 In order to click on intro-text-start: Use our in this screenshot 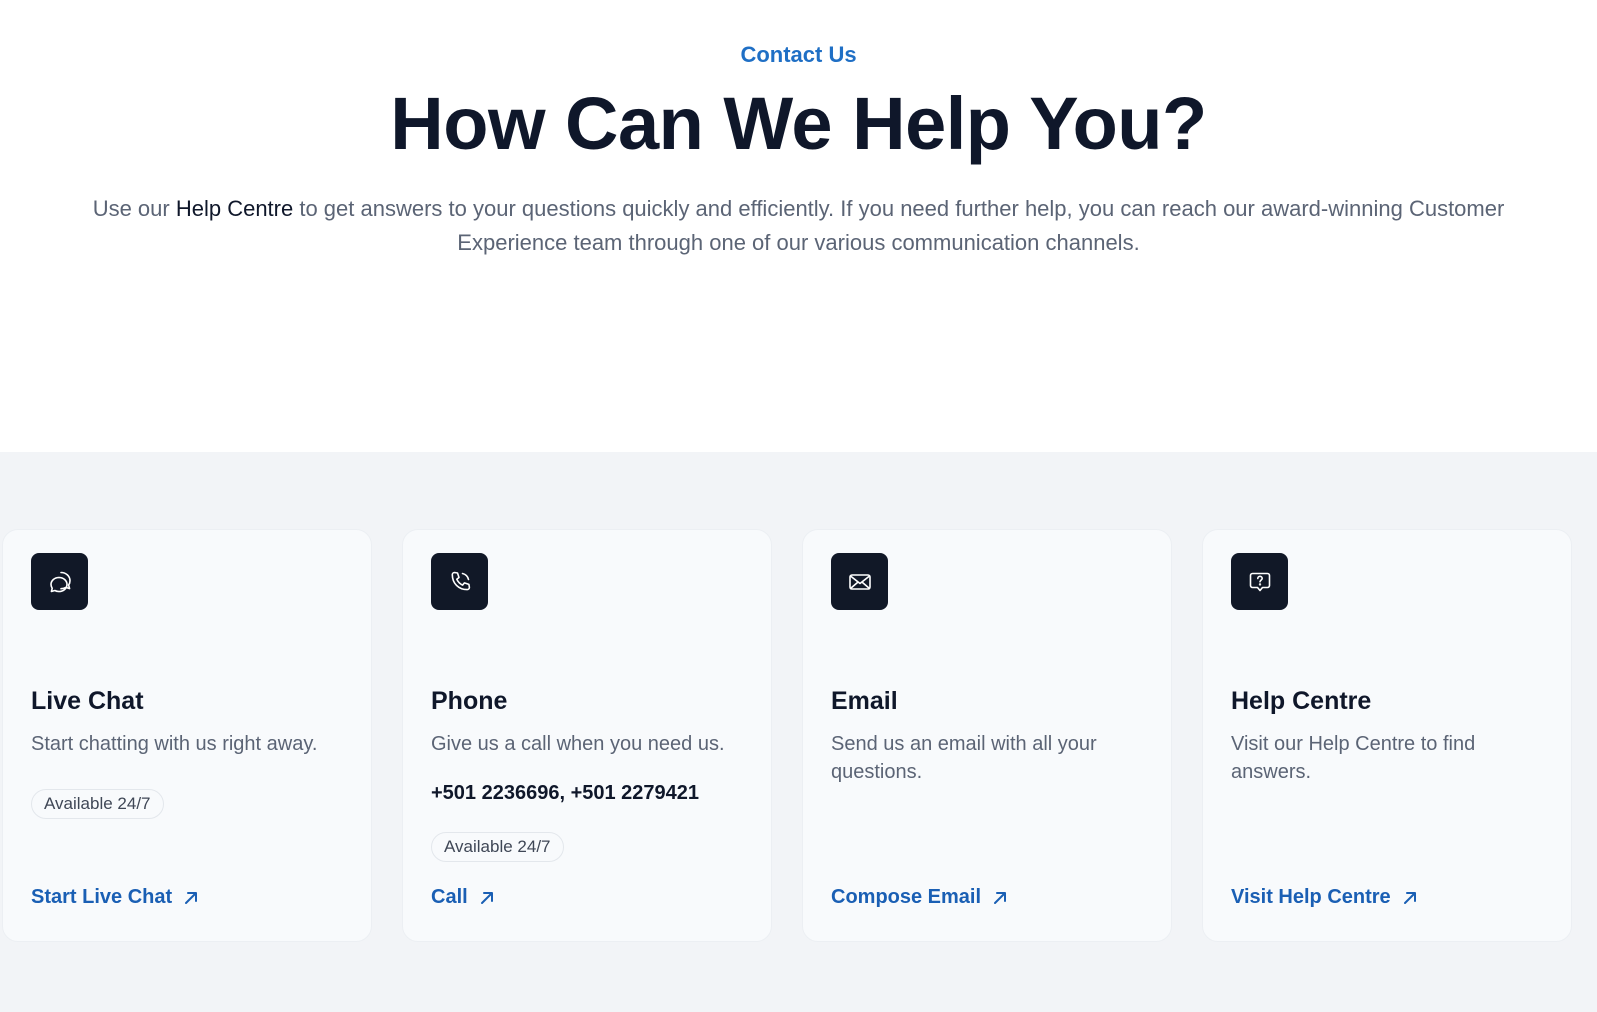, I will do `click(134, 208)`.